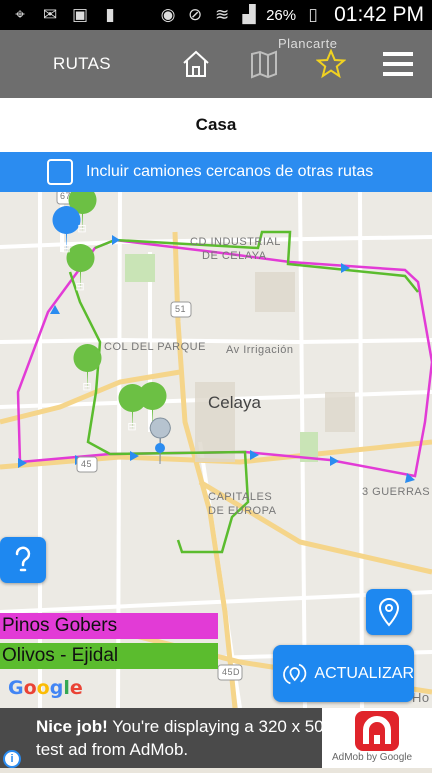  I want to click on menu-button, so click(398, 64).